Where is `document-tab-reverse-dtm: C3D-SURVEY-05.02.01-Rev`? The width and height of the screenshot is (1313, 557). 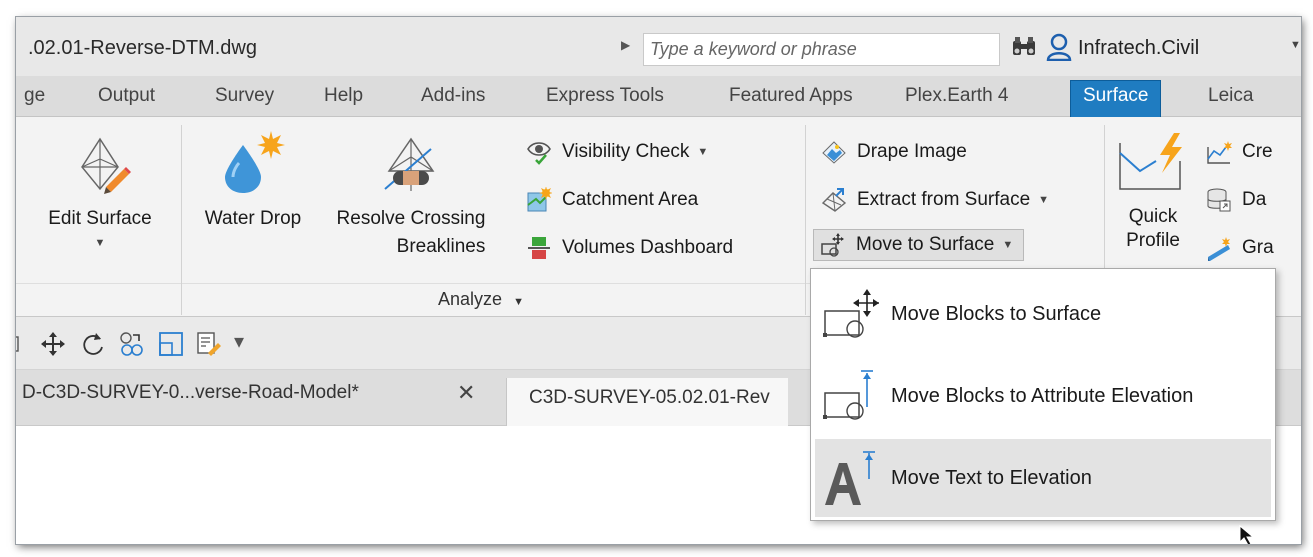
document-tab-reverse-dtm: C3D-SURVEY-05.02.01-Rev is located at coordinates (647, 402).